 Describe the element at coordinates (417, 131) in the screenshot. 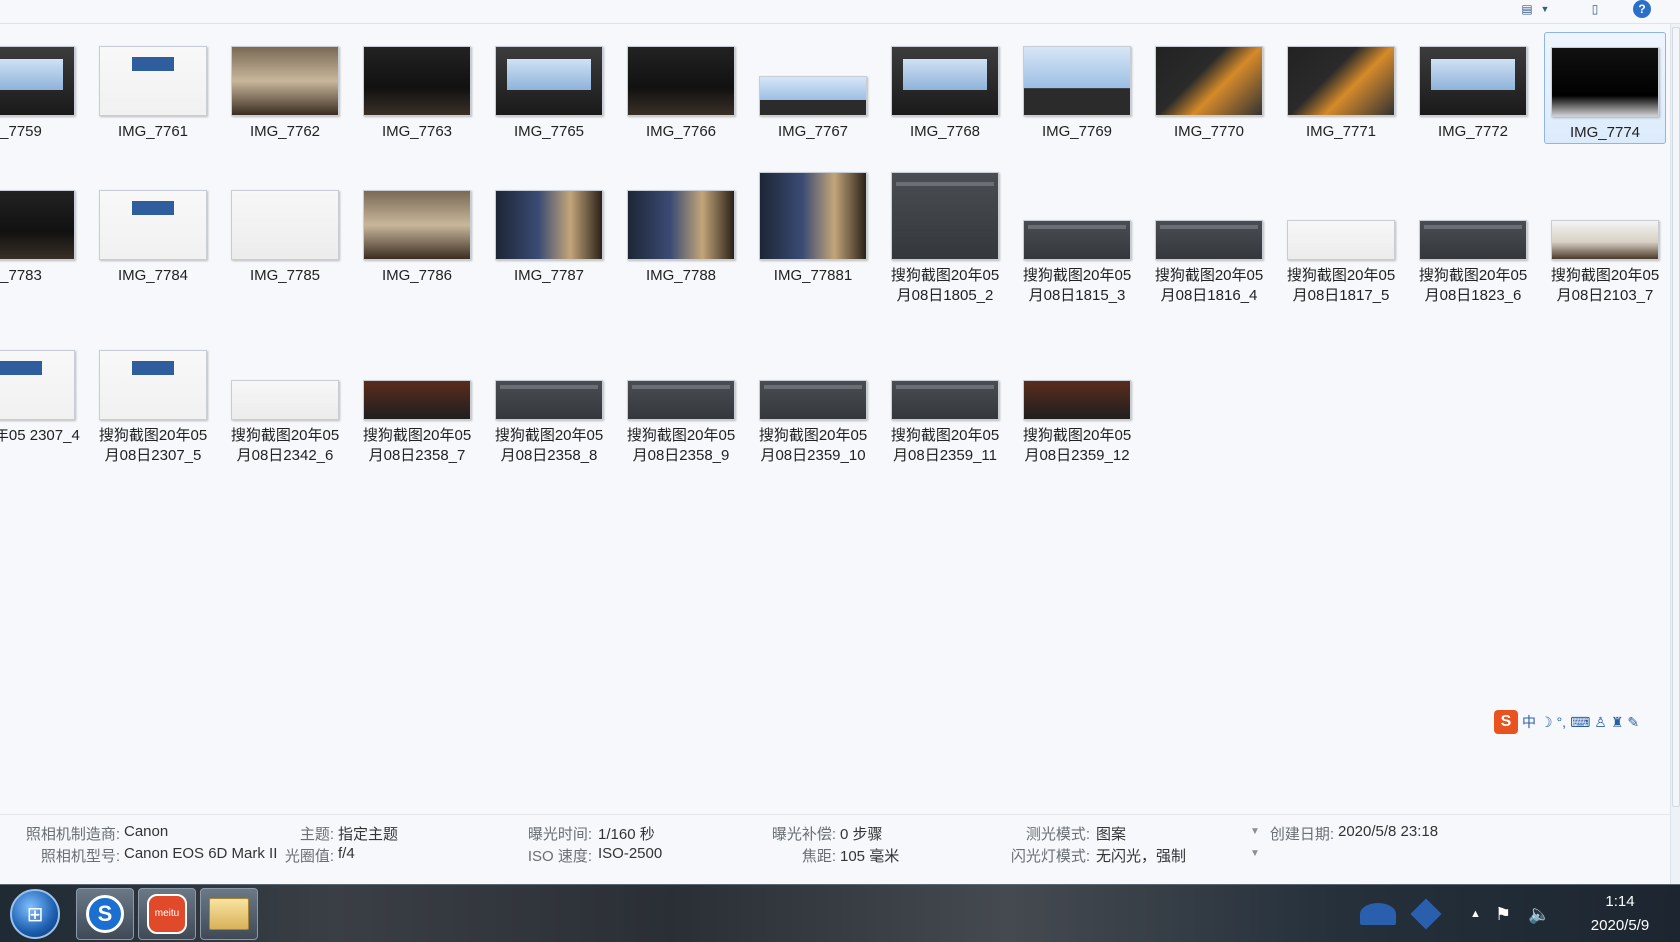

I see `file-name-label: IMG_7763` at that location.